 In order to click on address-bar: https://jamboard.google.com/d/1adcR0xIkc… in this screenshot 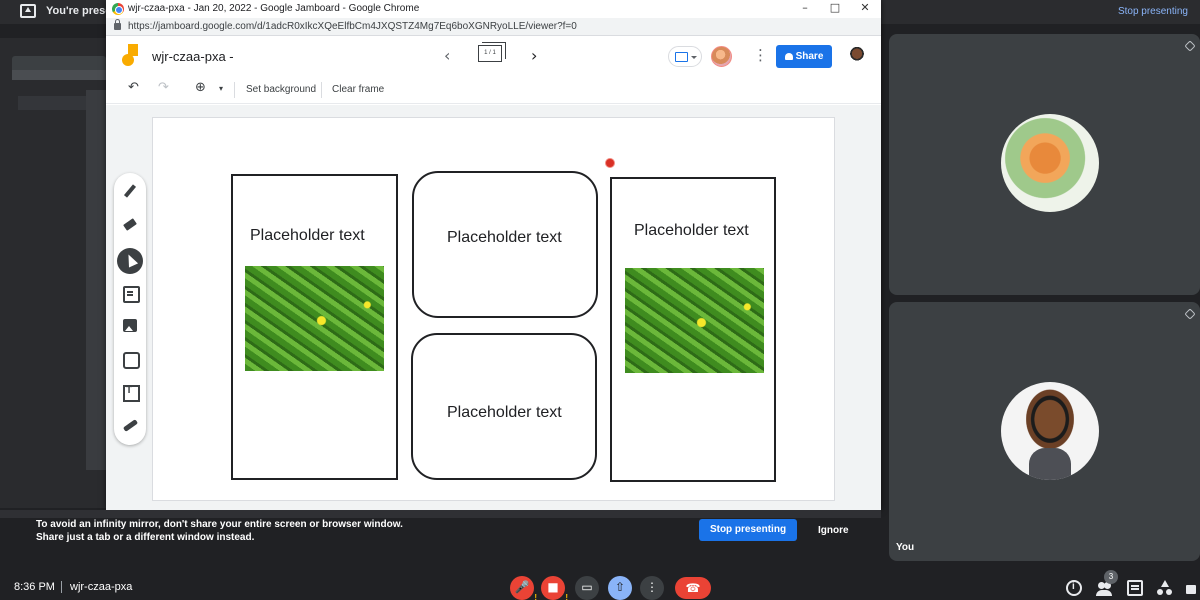, I will do `click(493, 27)`.